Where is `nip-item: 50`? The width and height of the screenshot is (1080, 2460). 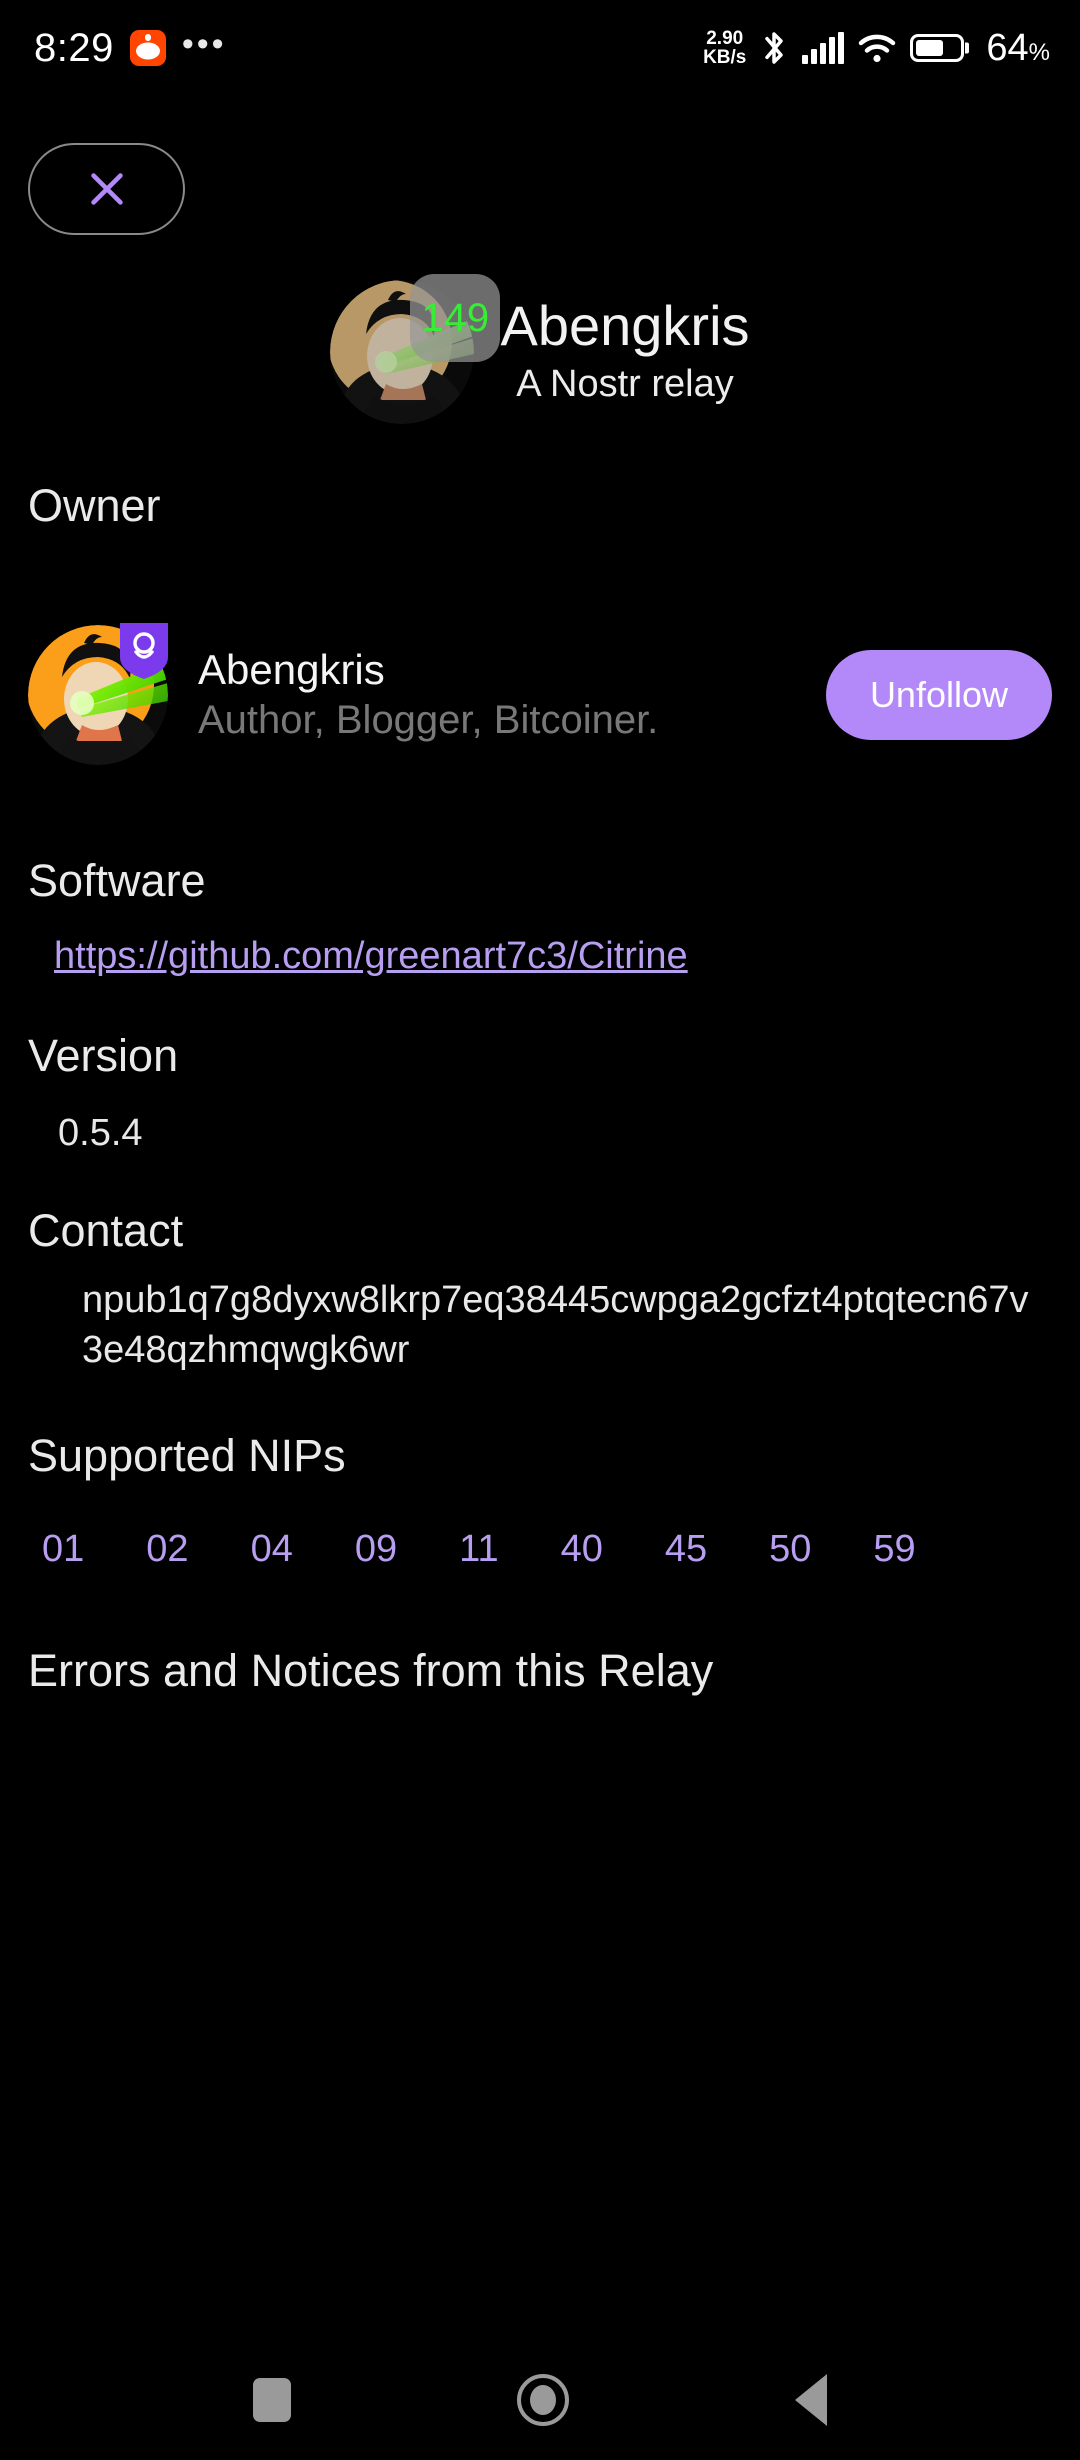 nip-item: 50 is located at coordinates (790, 1549).